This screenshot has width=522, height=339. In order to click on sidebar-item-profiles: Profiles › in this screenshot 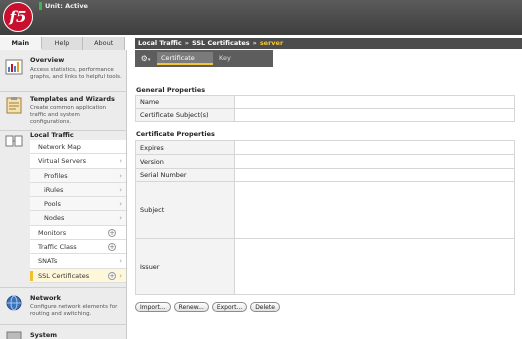, I will do `click(78, 175)`.